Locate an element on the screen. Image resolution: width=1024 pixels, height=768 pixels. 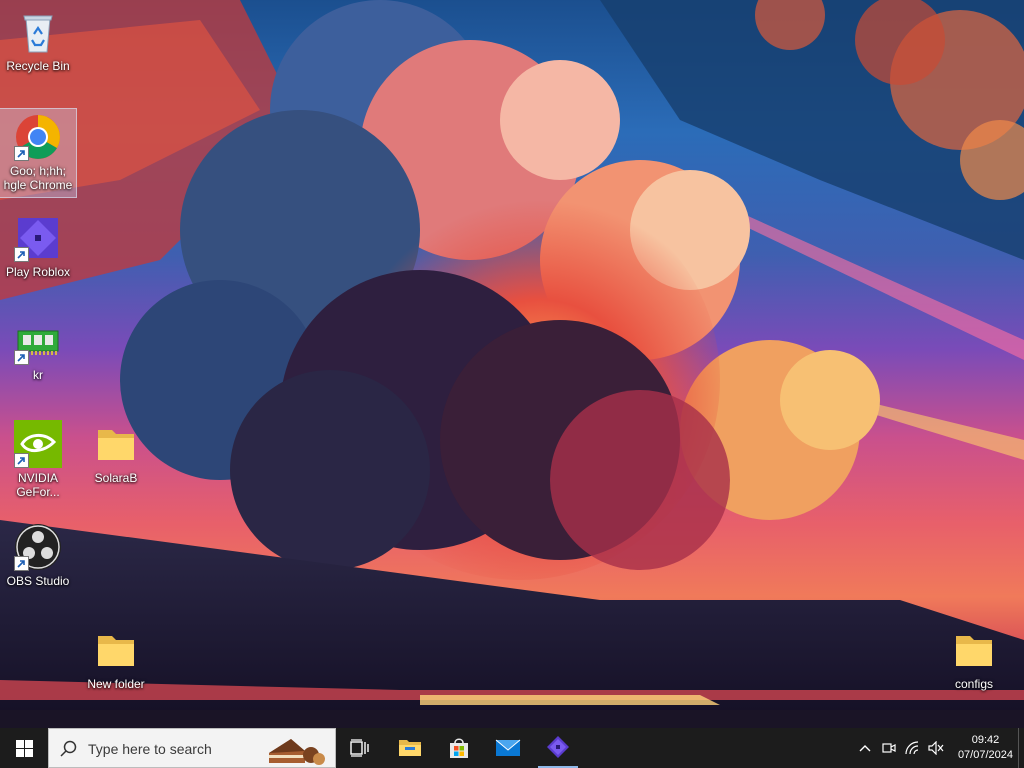
desktop-icon-label: kr is located at coordinates (38, 375).